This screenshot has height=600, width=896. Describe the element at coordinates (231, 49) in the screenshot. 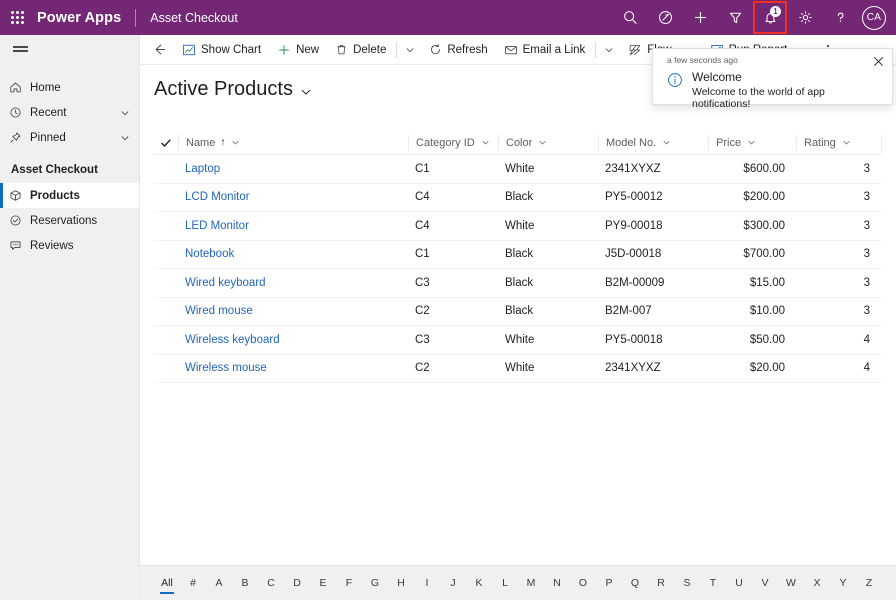

I see `command-label: Show Chart` at that location.